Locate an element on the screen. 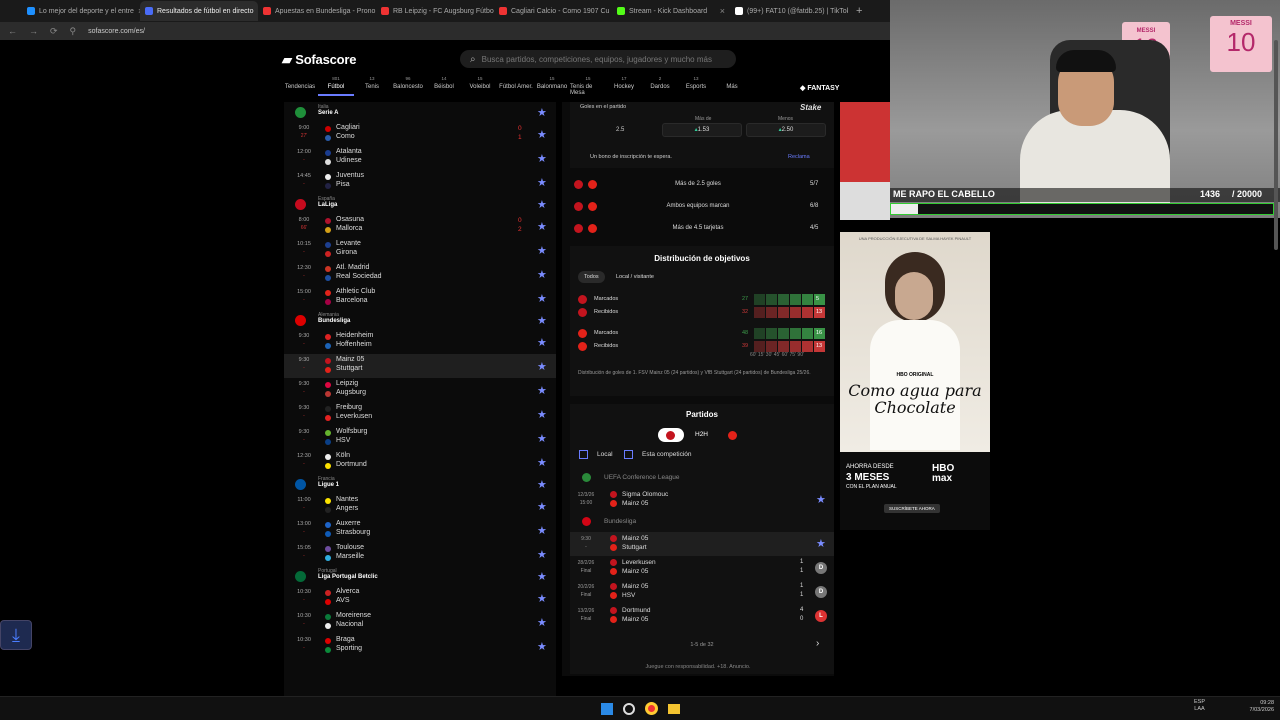 Image resolution: width=1280 pixels, height=720 pixels. download-icon: ⤓ is located at coordinates (16, 635).